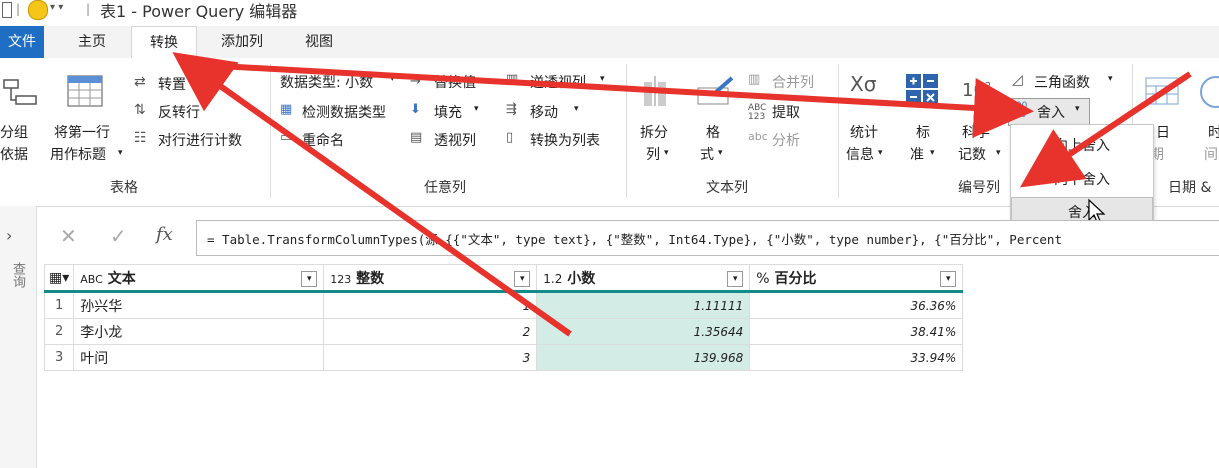  What do you see at coordinates (242, 42) in the screenshot?
I see `tab-add-column: 添加列` at bounding box center [242, 42].